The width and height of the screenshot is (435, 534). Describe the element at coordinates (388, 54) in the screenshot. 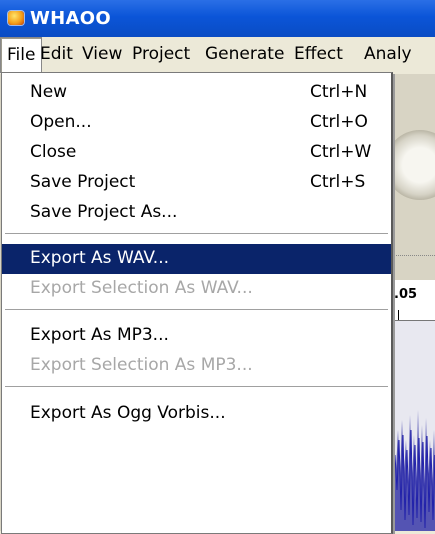

I see `menu-analyze: Analy` at that location.